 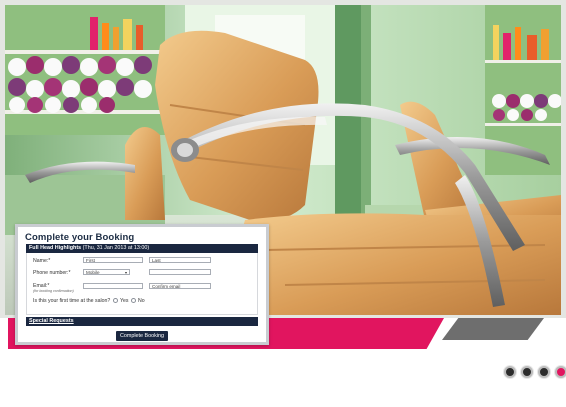 What do you see at coordinates (142, 336) in the screenshot?
I see `complete-booking-button: Complete Booking` at bounding box center [142, 336].